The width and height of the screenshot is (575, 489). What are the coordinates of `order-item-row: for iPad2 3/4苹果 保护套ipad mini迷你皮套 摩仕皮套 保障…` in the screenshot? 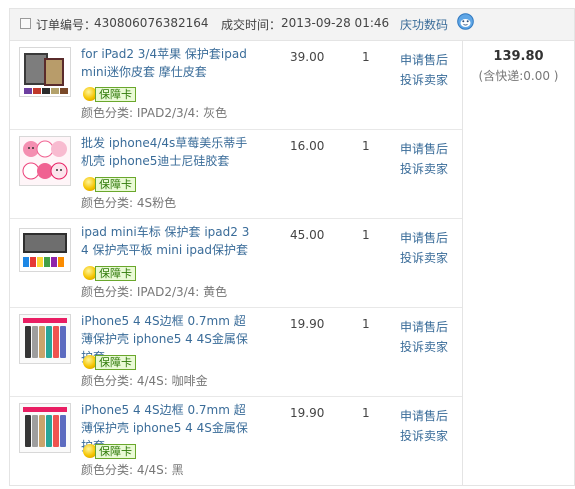 It's located at (236, 85).